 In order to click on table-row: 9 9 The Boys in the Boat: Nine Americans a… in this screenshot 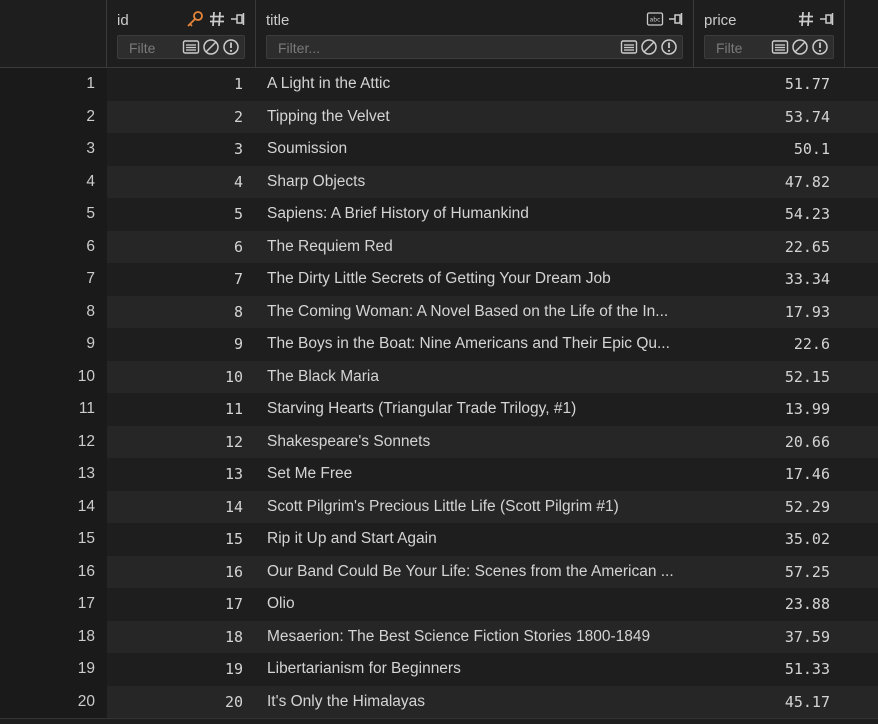, I will do `click(439, 344)`.